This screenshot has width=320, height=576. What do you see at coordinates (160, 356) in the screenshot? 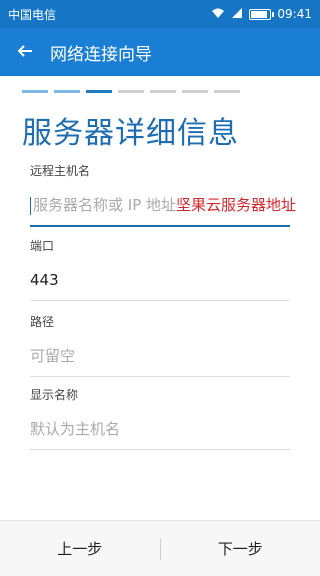
I see `path-input: 可留空` at bounding box center [160, 356].